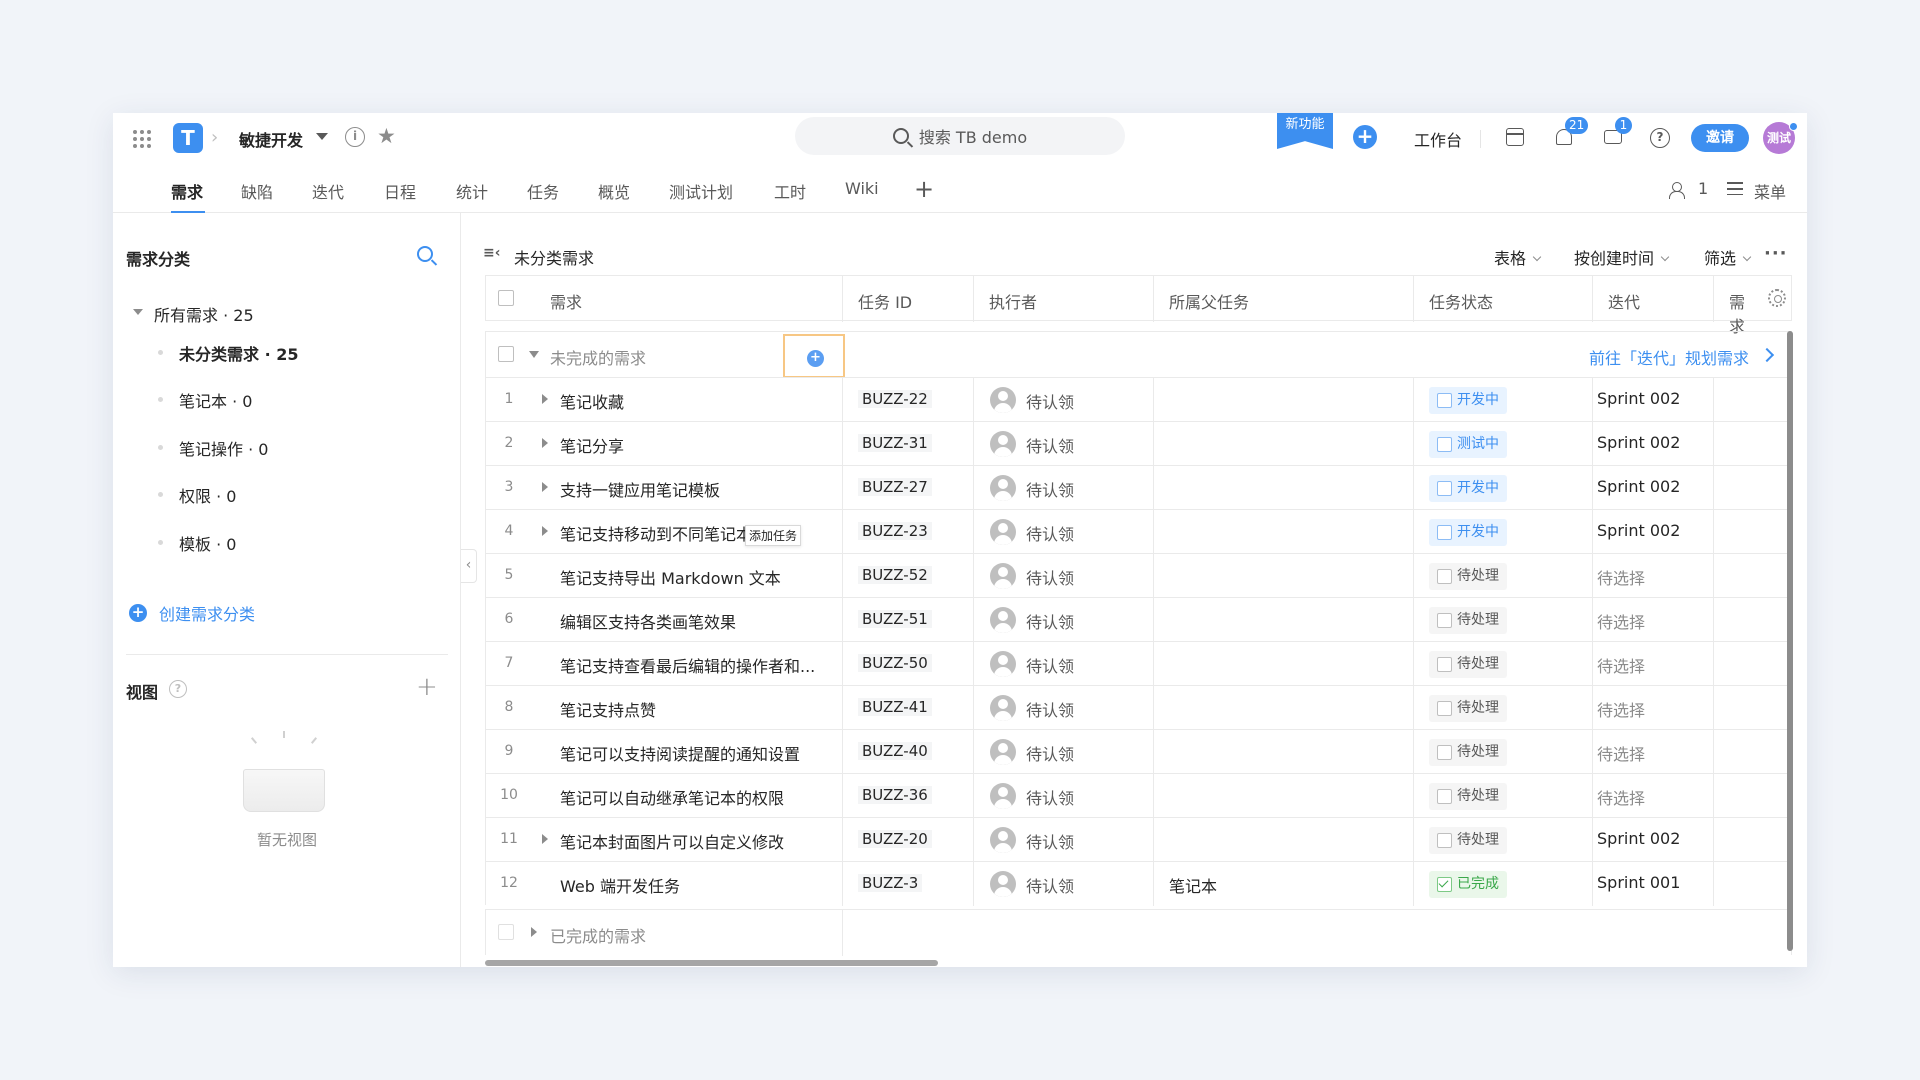  Describe the element at coordinates (1138, 663) in the screenshot. I see `table-row: 7 笔记支持查看最后编辑的操作者和... BUZZ-50 待认领 待处理 待选择` at that location.